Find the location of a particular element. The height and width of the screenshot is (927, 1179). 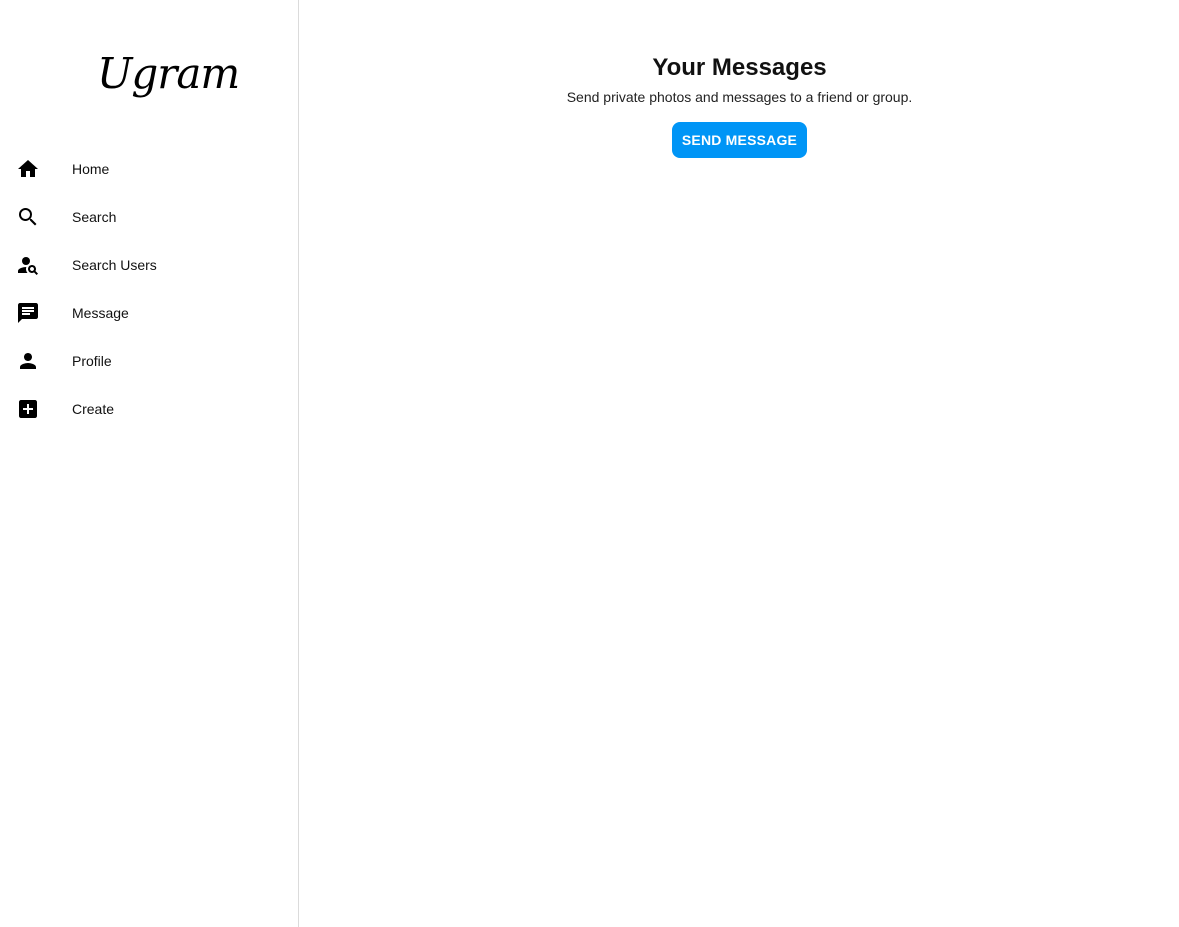

send-message-button: SEND MESSAGE is located at coordinates (739, 140).